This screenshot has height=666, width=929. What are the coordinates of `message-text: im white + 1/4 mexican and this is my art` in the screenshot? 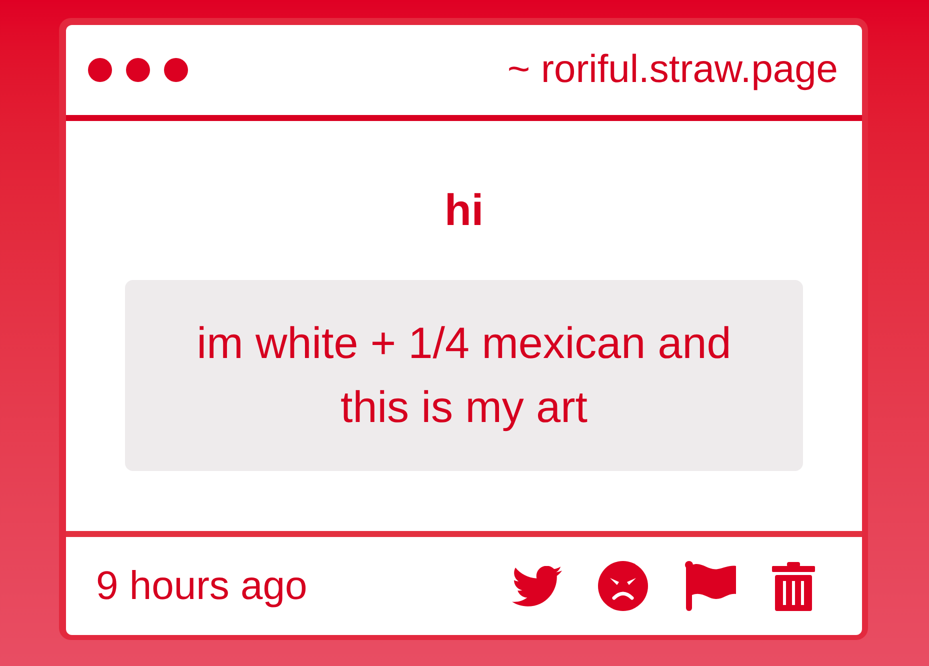 It's located at (464, 376).